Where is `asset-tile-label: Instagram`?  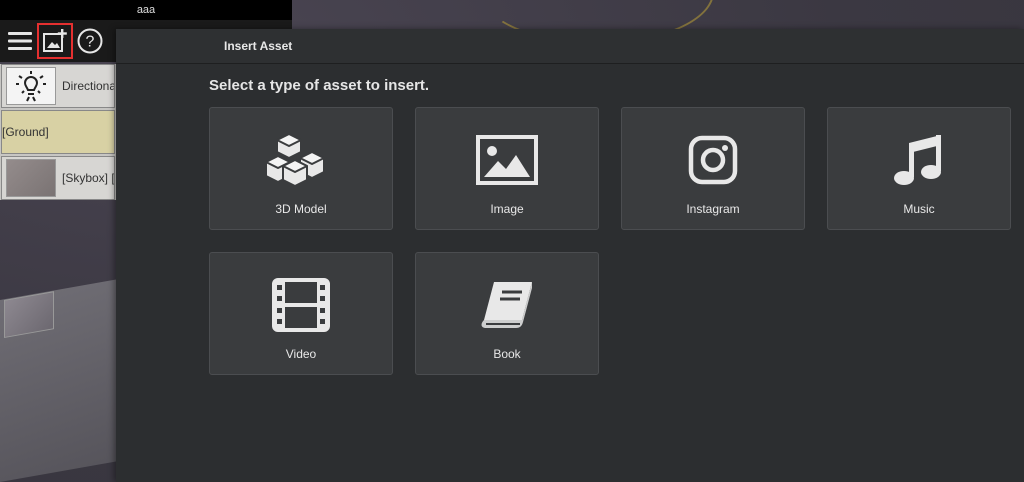 asset-tile-label: Instagram is located at coordinates (713, 209).